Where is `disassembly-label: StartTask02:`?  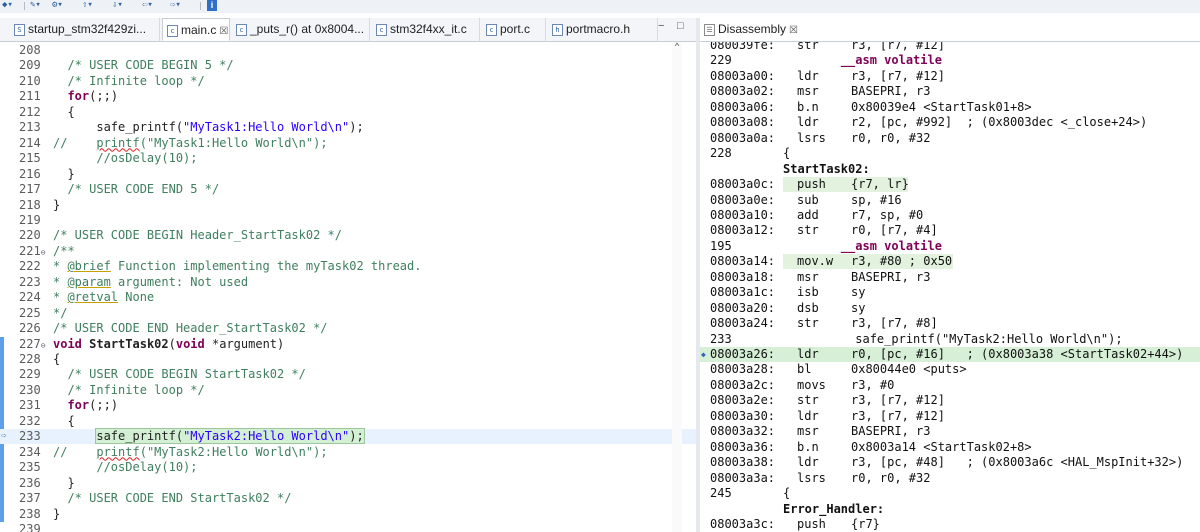
disassembly-label: StartTask02: is located at coordinates (950, 169).